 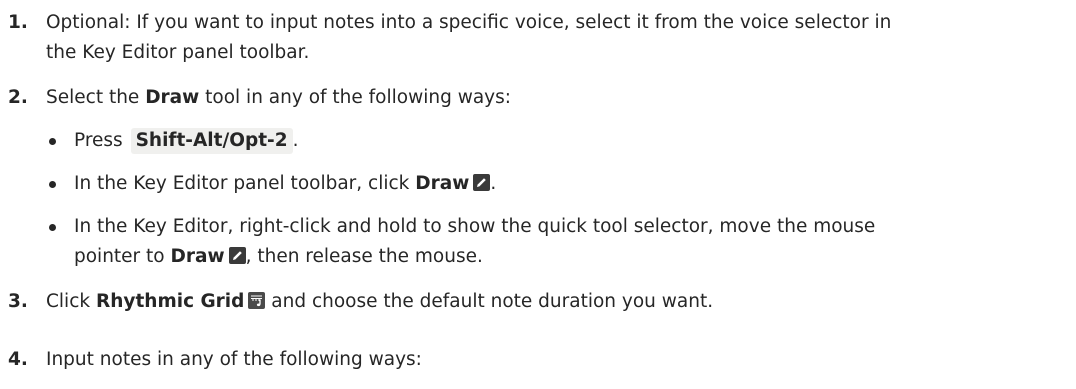 What do you see at coordinates (101, 140) in the screenshot?
I see `text-run: Press` at bounding box center [101, 140].